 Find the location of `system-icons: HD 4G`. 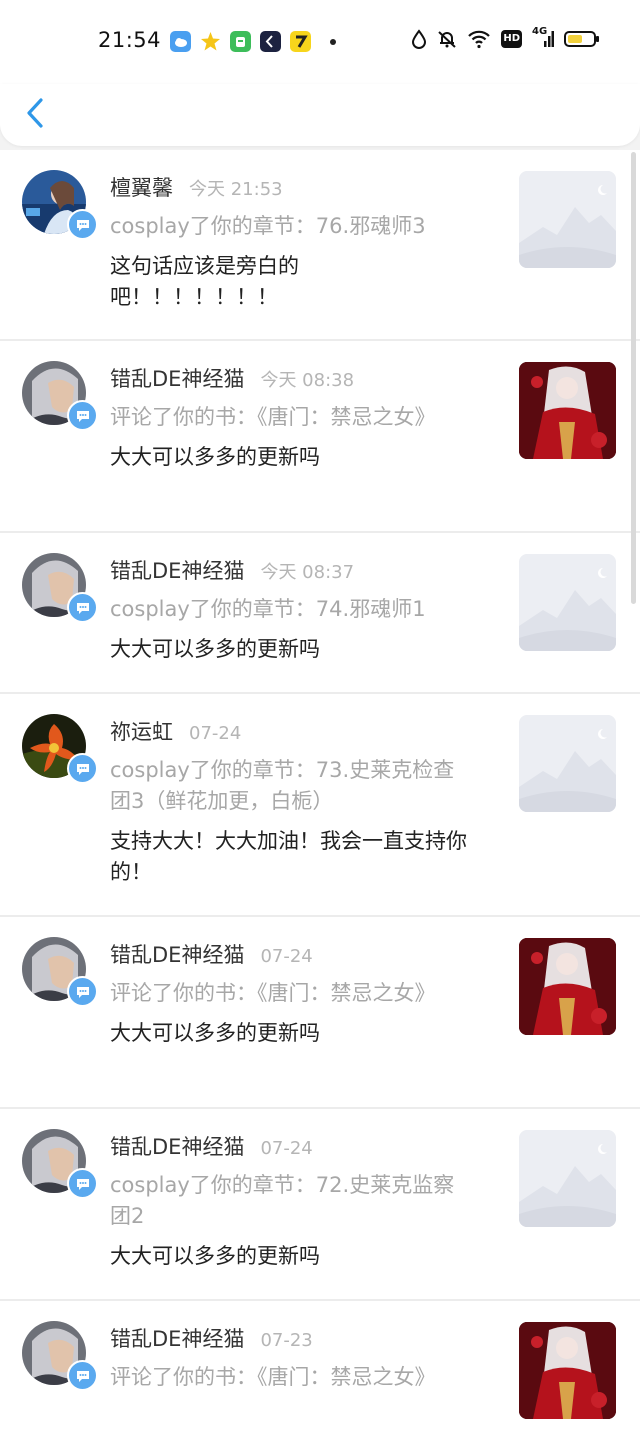

system-icons: HD 4G is located at coordinates (505, 37).